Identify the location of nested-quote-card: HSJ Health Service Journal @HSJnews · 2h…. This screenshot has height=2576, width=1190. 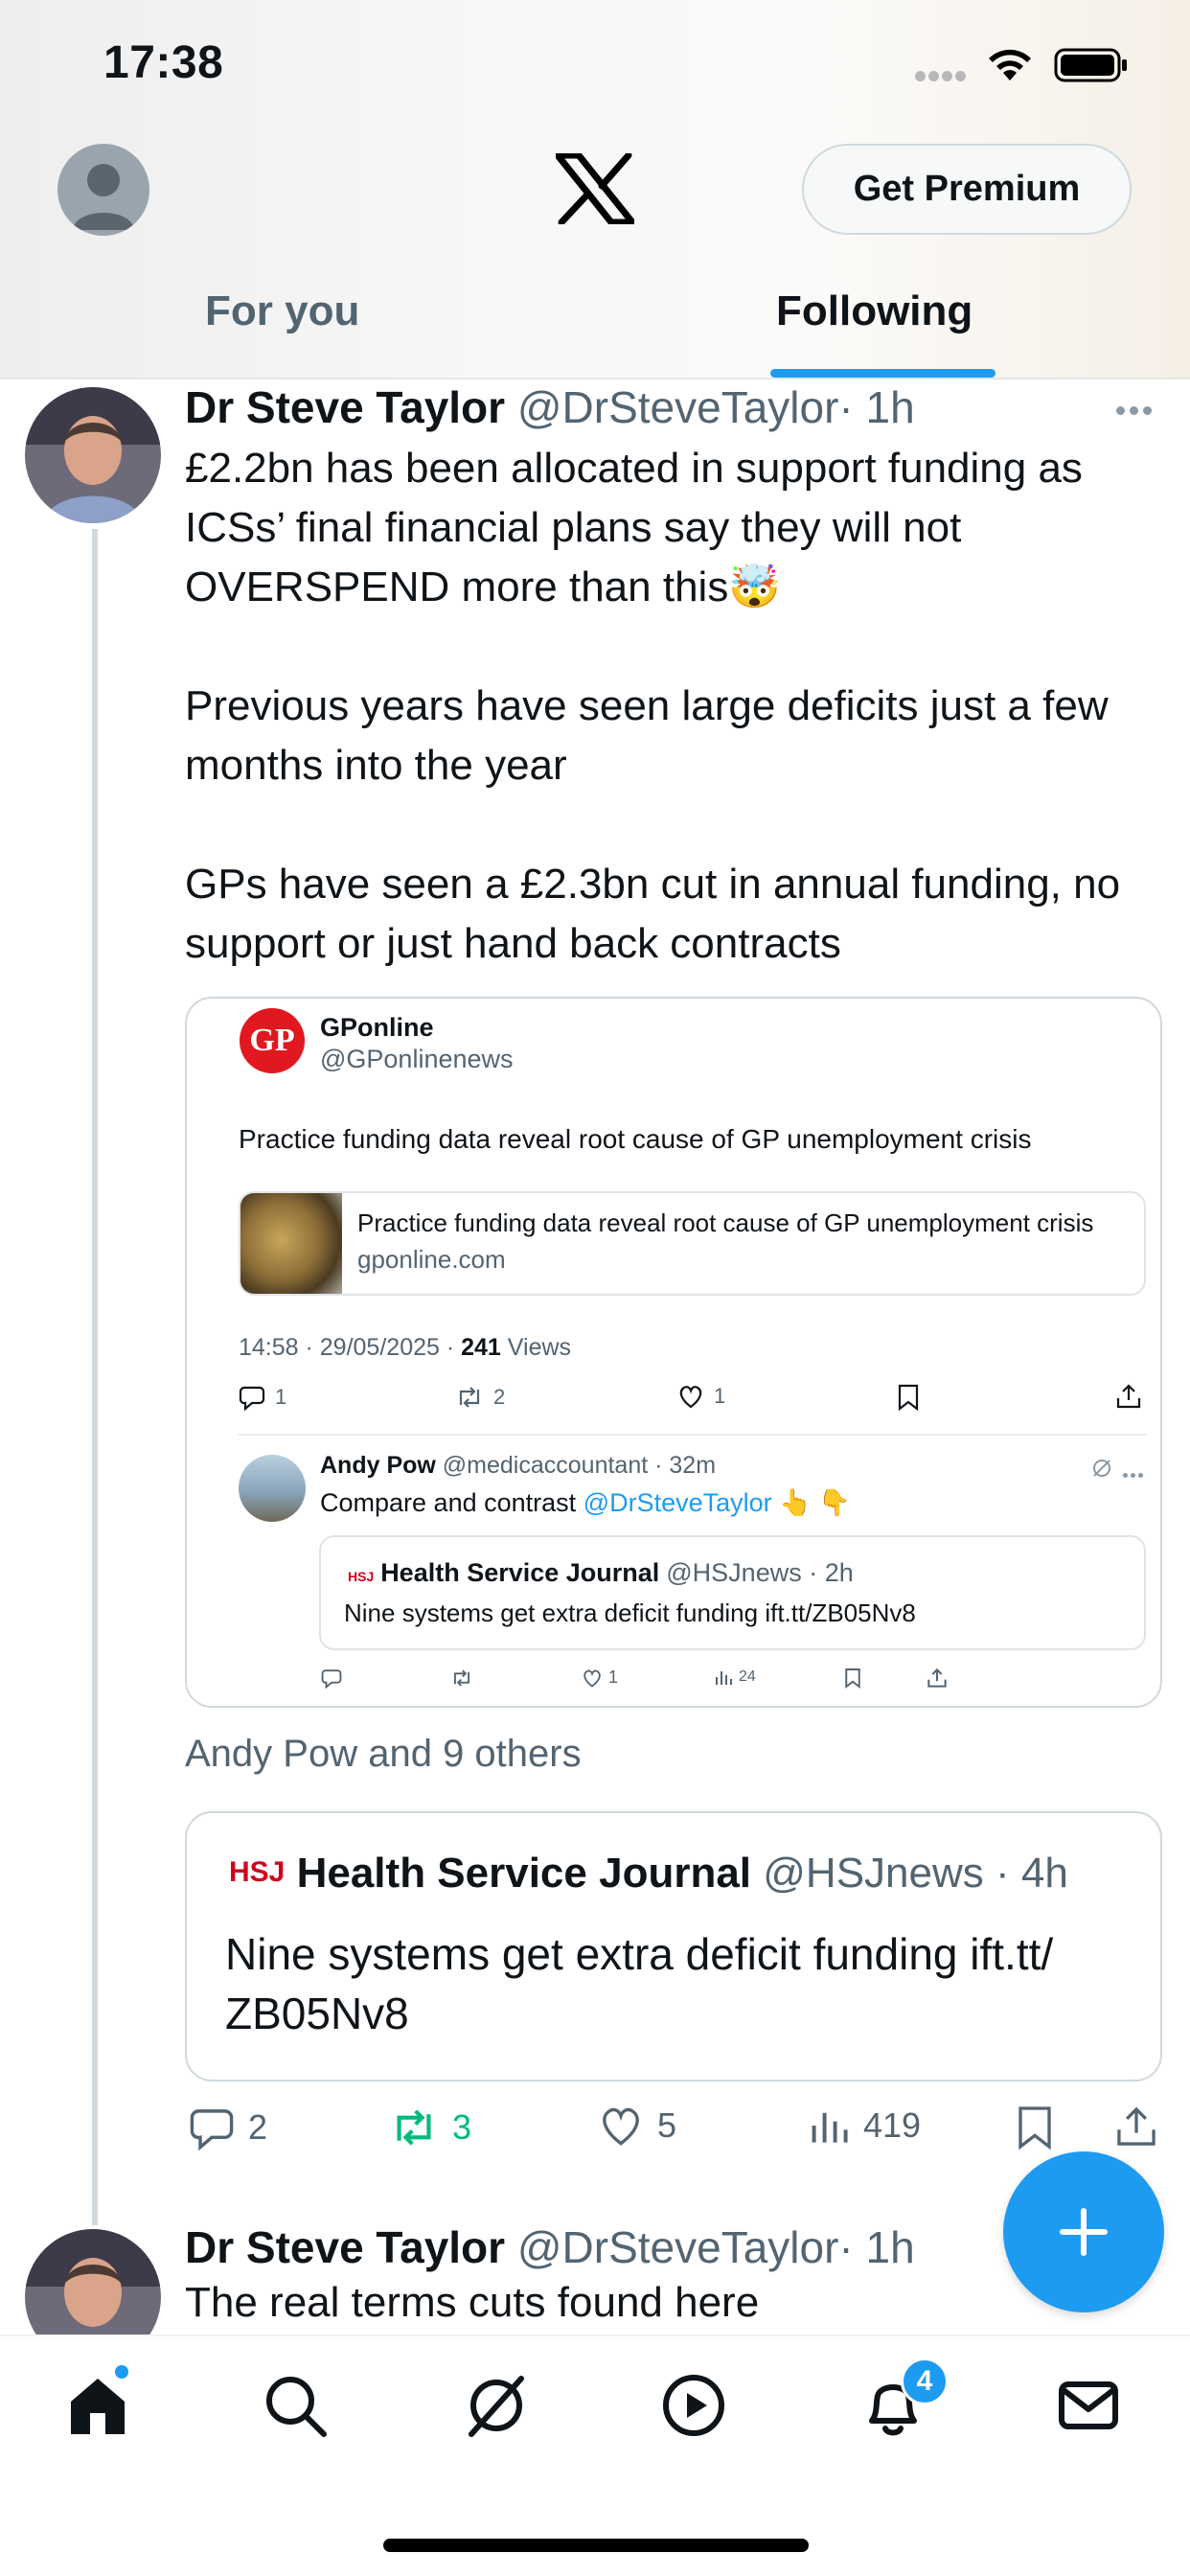
(732, 1592).